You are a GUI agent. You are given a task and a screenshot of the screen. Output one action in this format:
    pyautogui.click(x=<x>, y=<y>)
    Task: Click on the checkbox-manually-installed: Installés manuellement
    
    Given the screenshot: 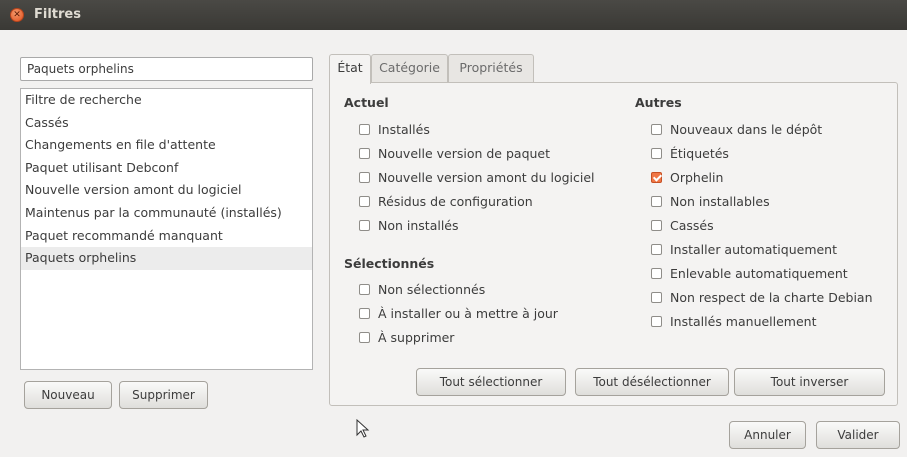 What is the action you would take?
    pyautogui.click(x=734, y=321)
    